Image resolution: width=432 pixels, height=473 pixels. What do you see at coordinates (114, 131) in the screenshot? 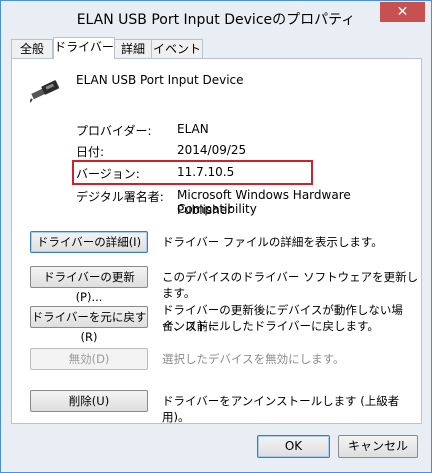
I see `provider-label: プロバイダー:` at bounding box center [114, 131].